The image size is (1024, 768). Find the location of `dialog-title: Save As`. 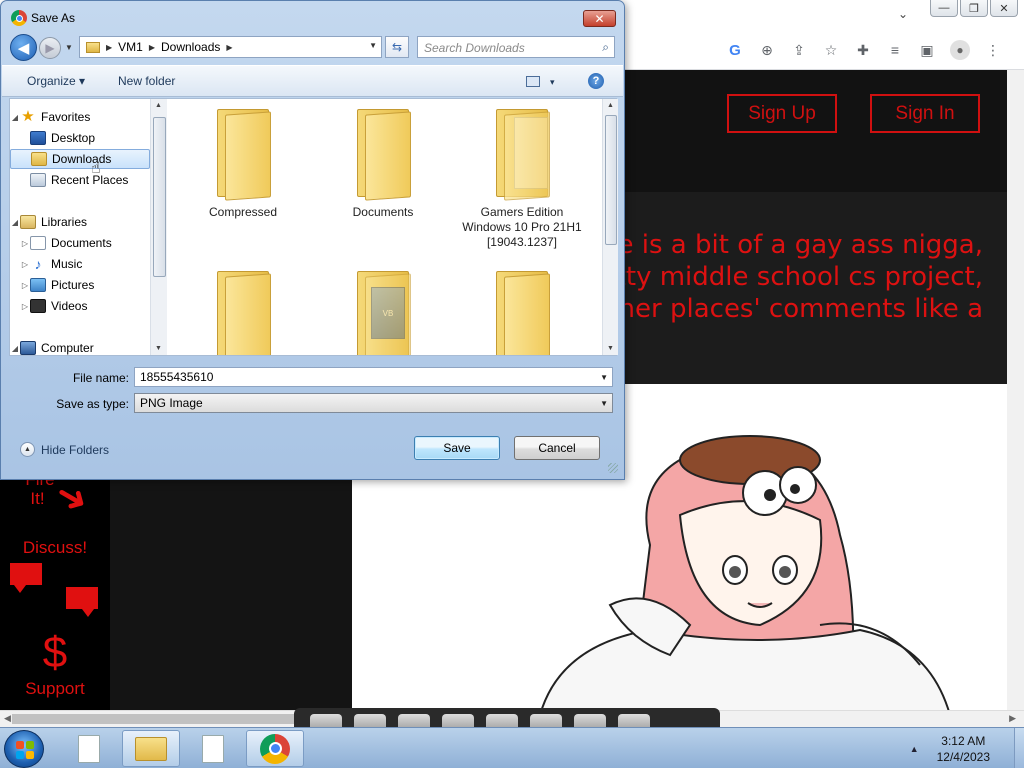

dialog-title: Save As is located at coordinates (53, 18).